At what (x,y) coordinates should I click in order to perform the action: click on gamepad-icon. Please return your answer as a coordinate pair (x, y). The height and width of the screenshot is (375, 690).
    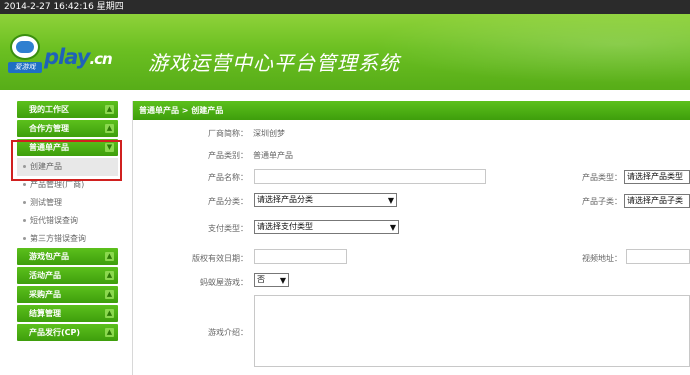
    Looking at the image, I should click on (25, 47).